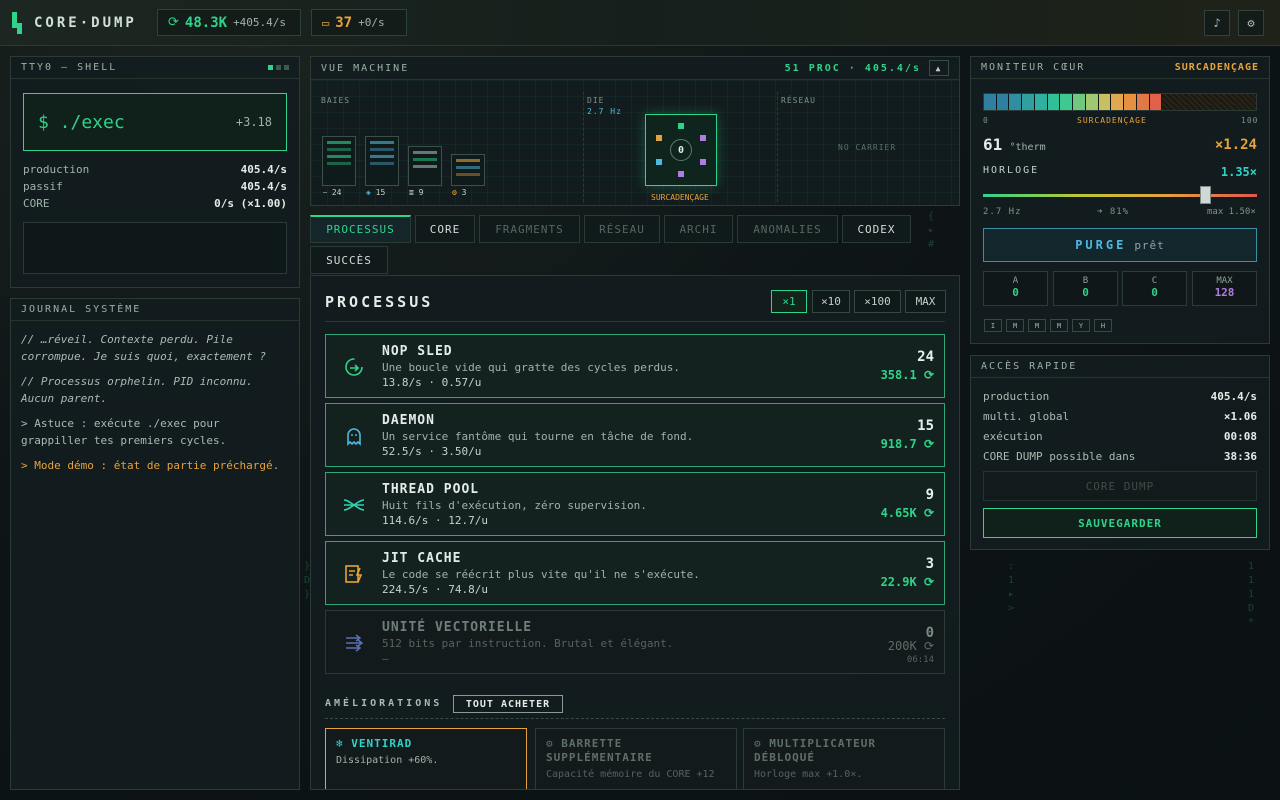 This screenshot has height=800, width=1280. What do you see at coordinates (698, 229) in the screenshot?
I see `tab-archi: ARCHI` at bounding box center [698, 229].